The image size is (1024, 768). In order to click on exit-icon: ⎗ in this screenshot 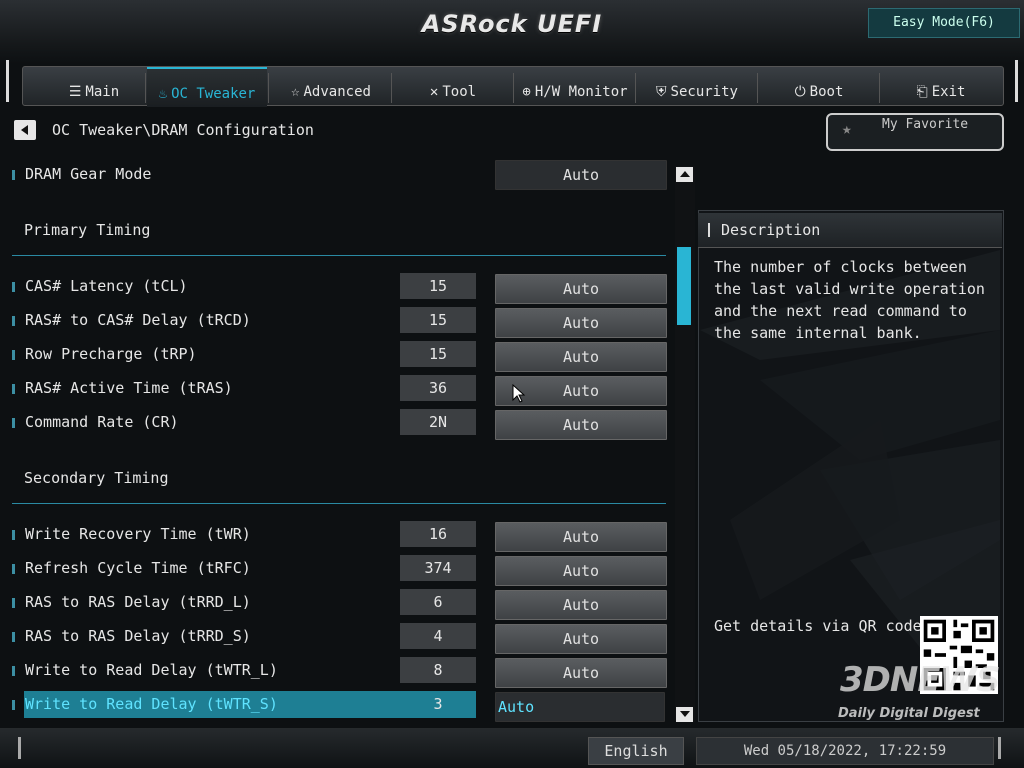, I will do `click(922, 92)`.